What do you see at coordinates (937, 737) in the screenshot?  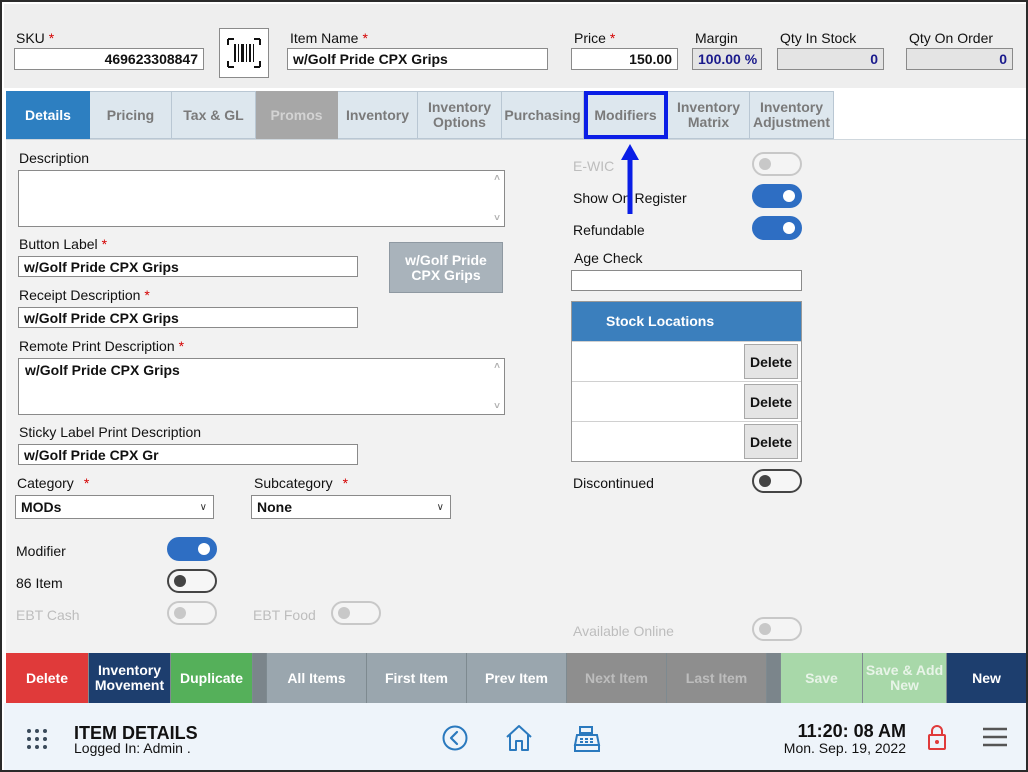 I see `lock-icon` at bounding box center [937, 737].